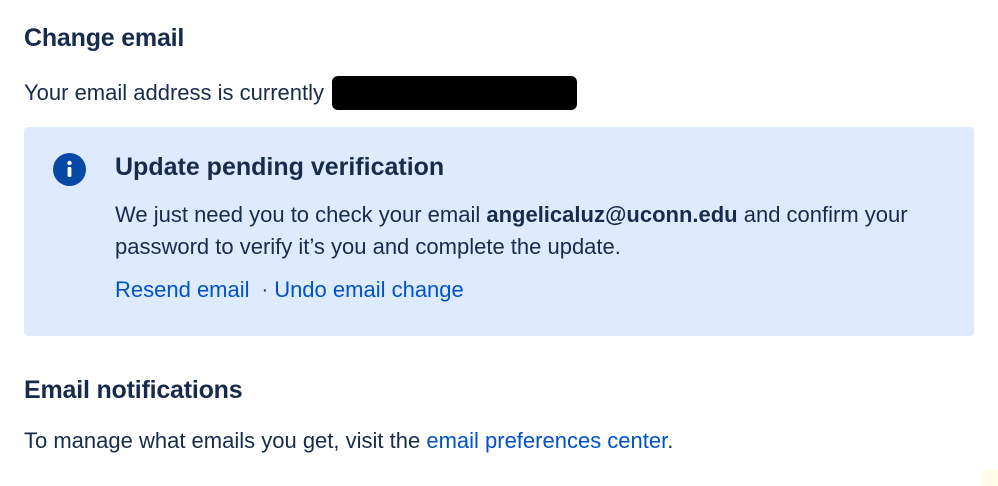  What do you see at coordinates (546, 440) in the screenshot?
I see `email-preferences-center-link: email preferences center` at bounding box center [546, 440].